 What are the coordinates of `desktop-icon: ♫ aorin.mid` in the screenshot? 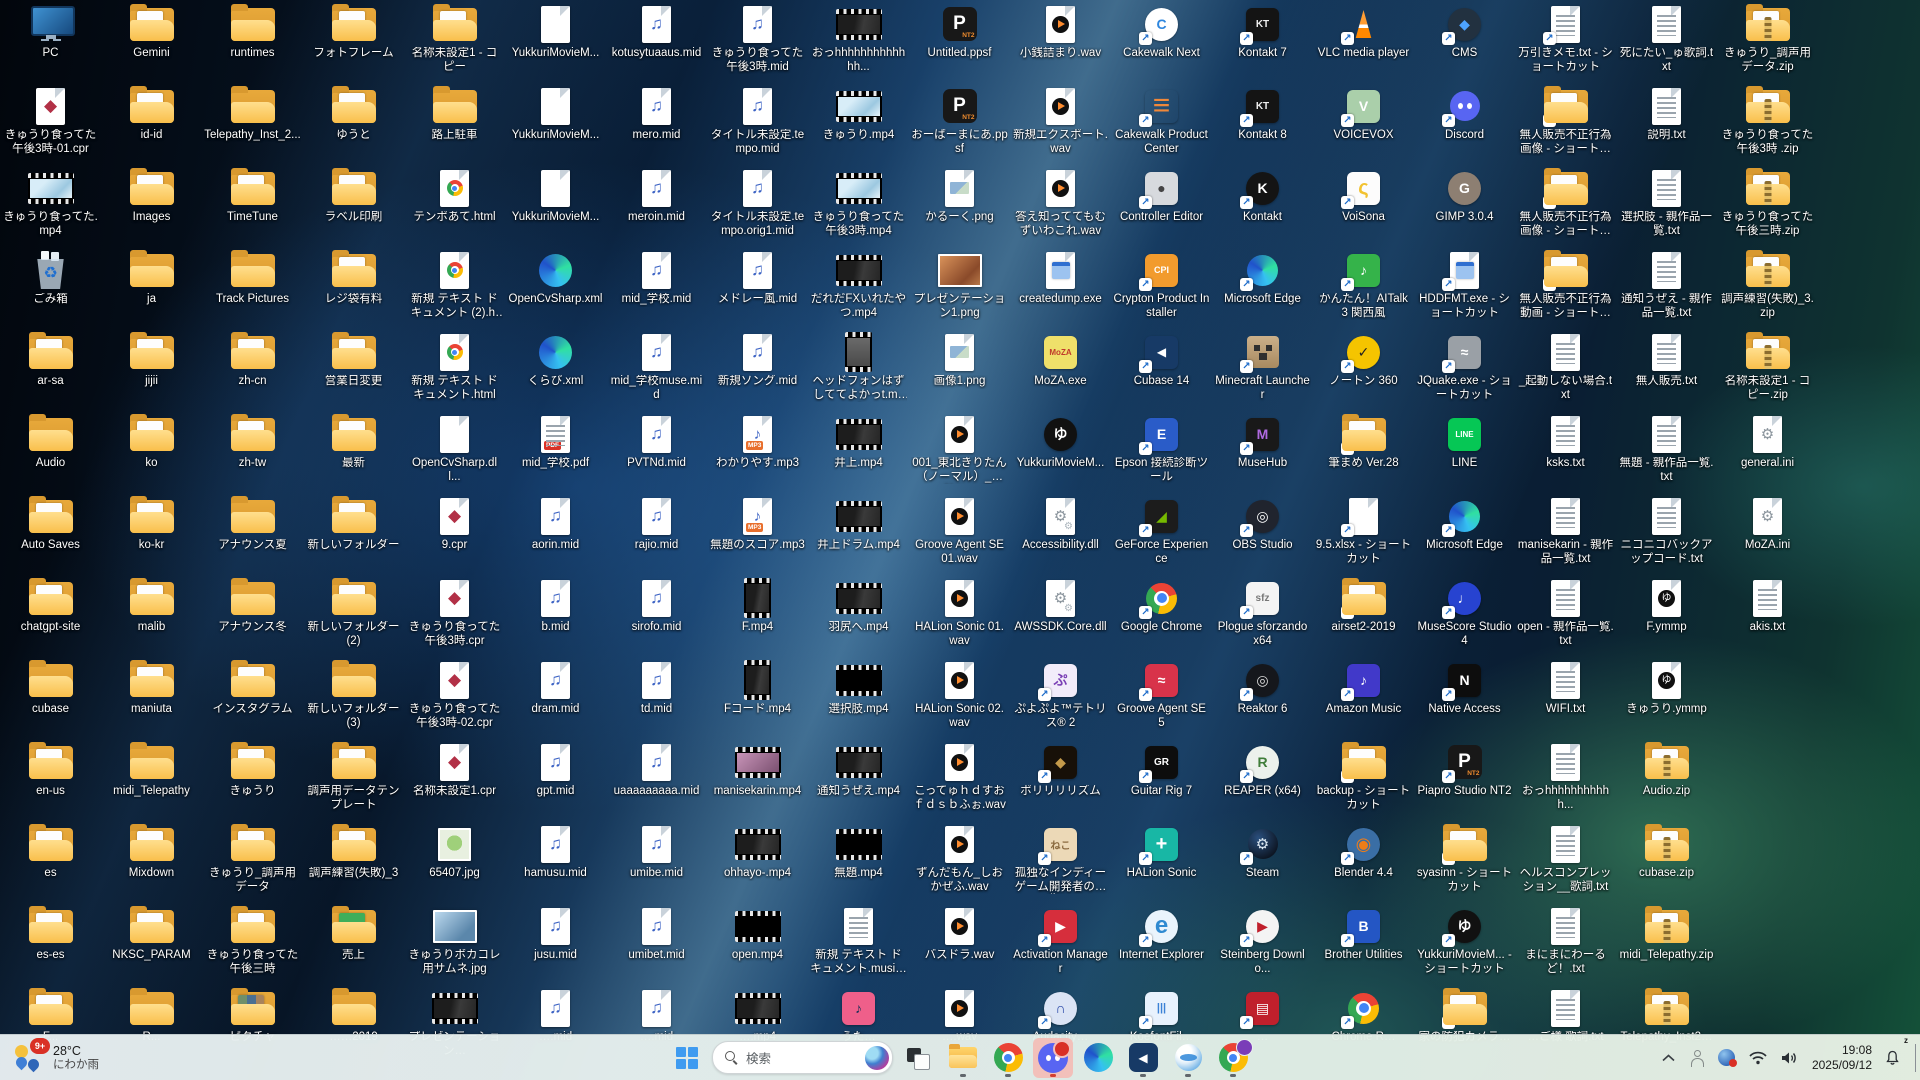 It's located at (555, 524).